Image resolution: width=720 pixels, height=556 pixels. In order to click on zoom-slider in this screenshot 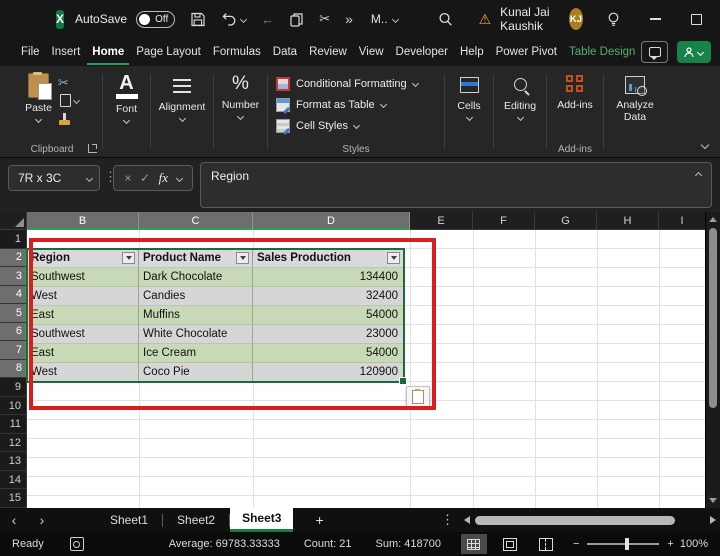, I will do `click(623, 544)`.